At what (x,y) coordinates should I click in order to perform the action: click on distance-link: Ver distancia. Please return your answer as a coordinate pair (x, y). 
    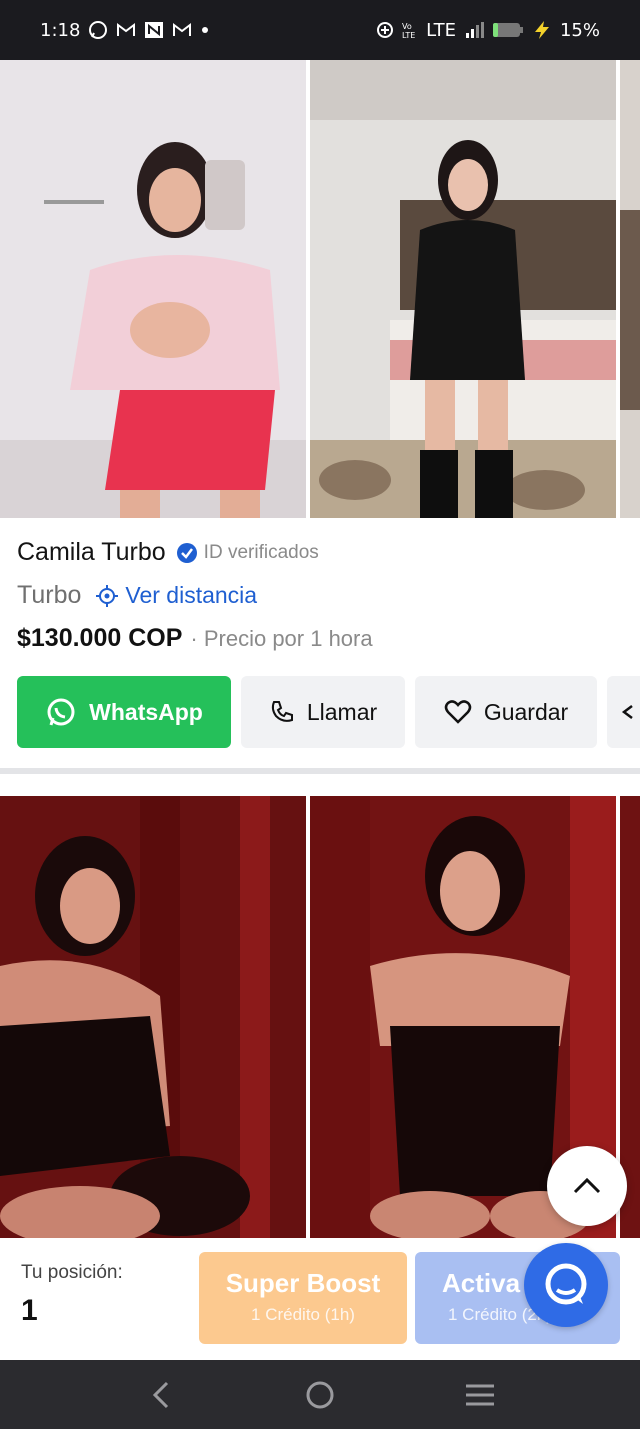
    Looking at the image, I should click on (176, 595).